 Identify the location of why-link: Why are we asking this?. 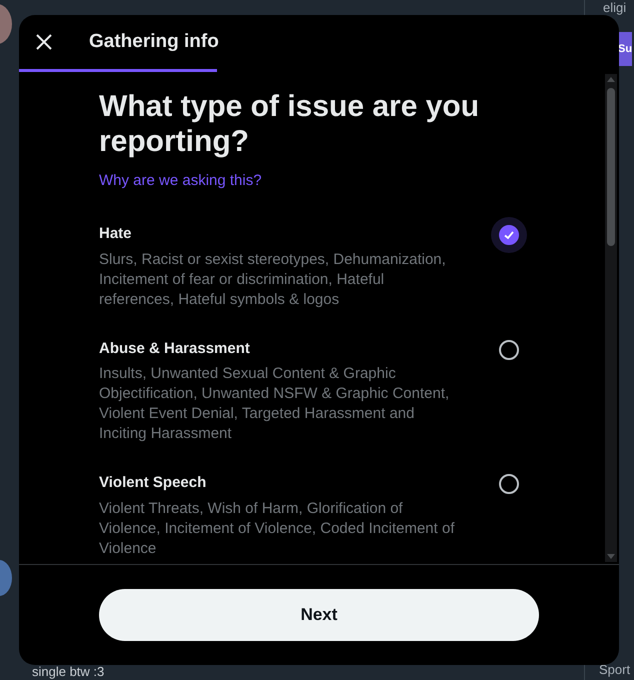
(180, 180).